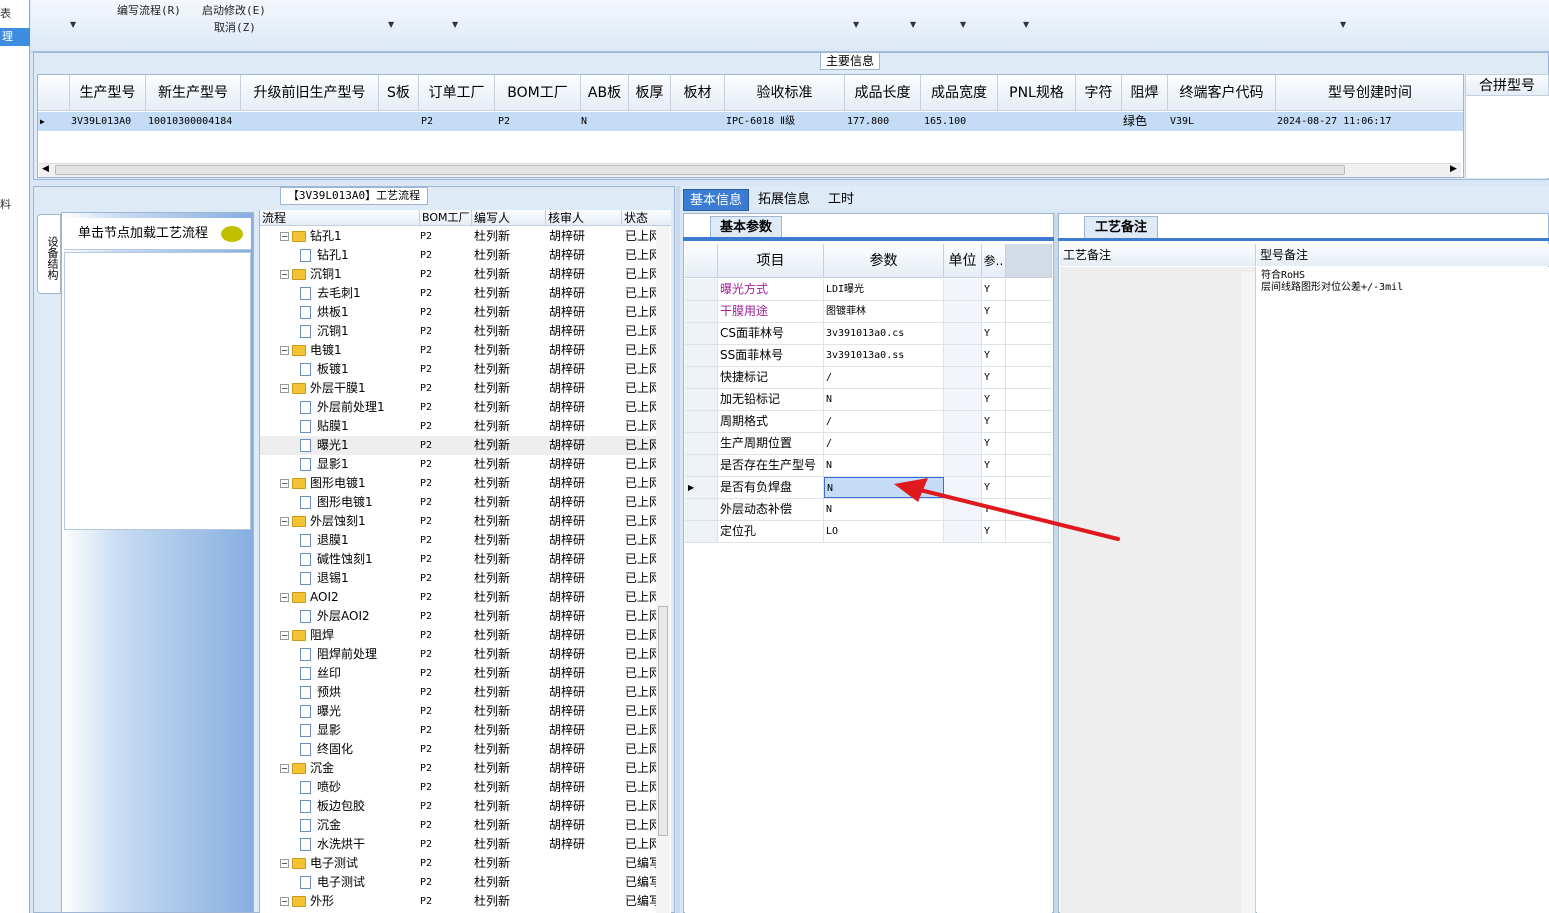  Describe the element at coordinates (663, 721) in the screenshot. I see `scrollbar-thumb` at that location.